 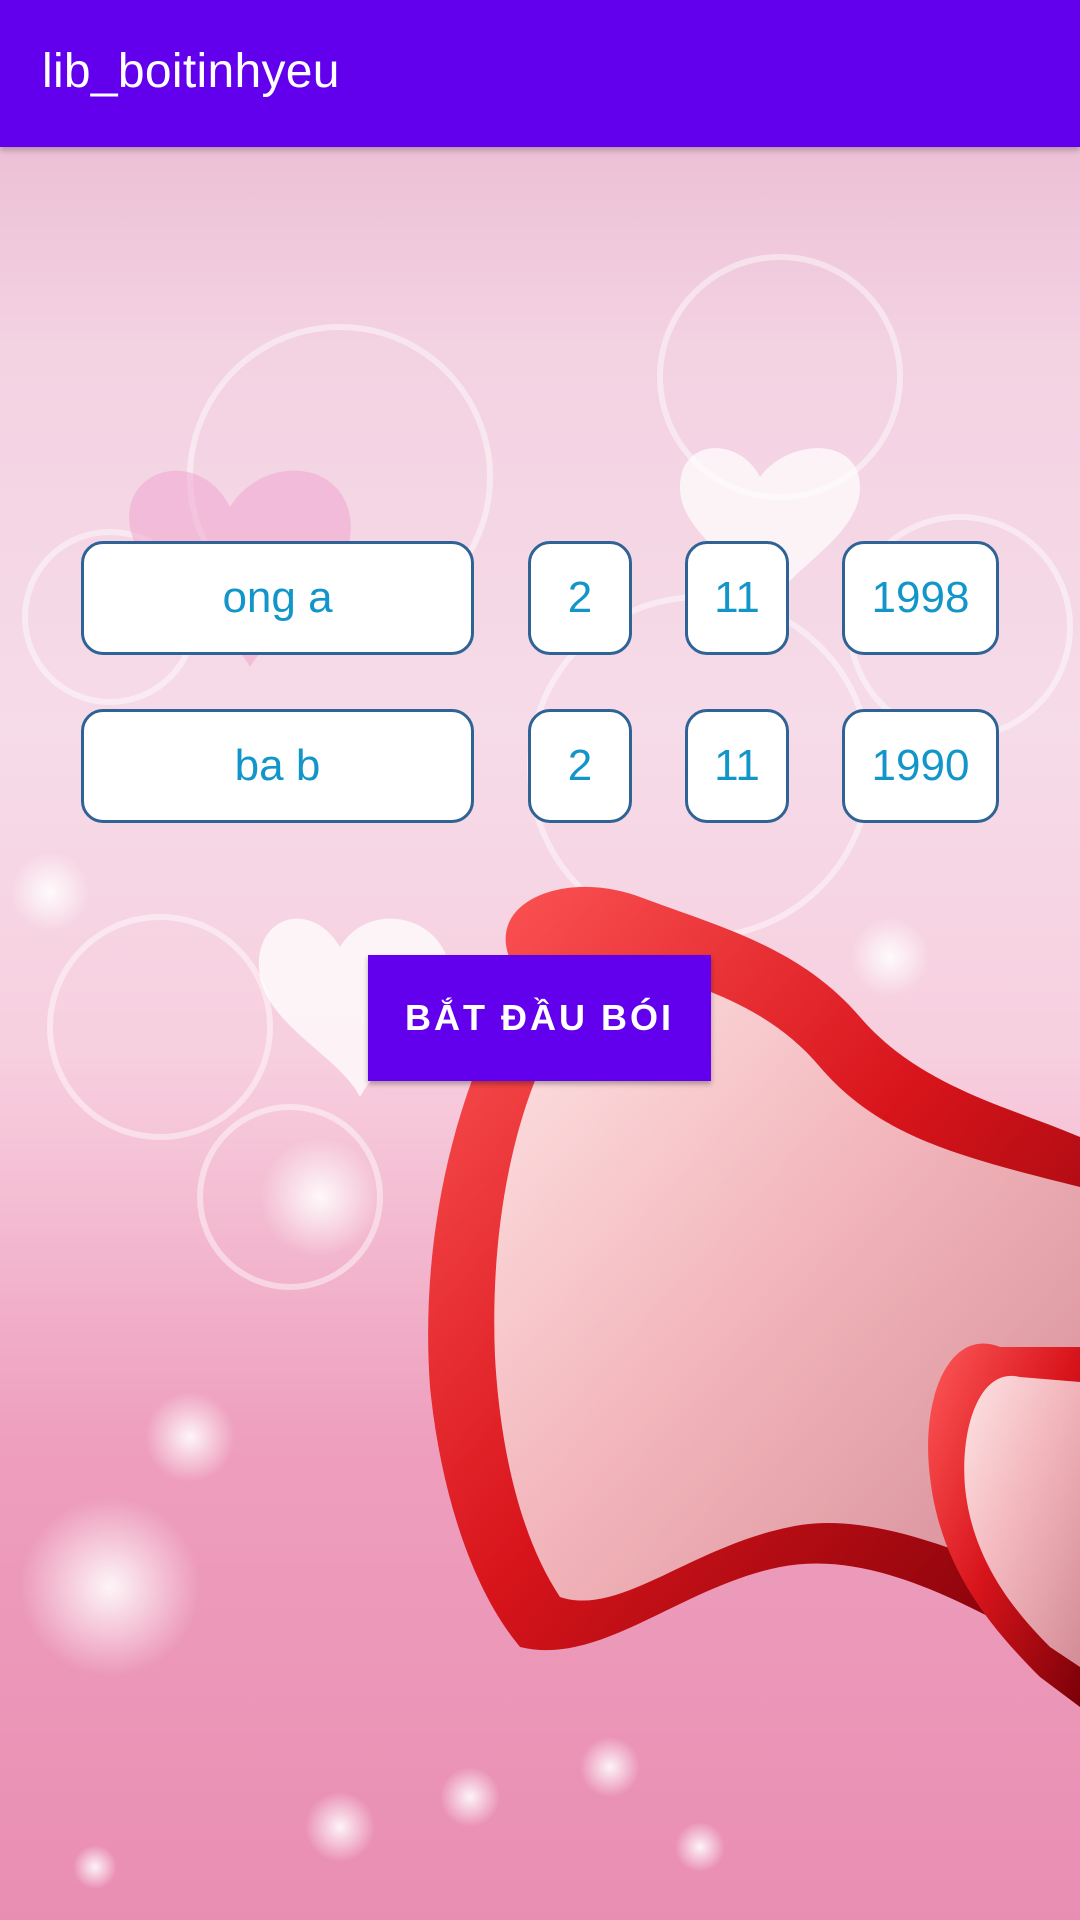 I want to click on person2-year-value: 1990, so click(x=920, y=765).